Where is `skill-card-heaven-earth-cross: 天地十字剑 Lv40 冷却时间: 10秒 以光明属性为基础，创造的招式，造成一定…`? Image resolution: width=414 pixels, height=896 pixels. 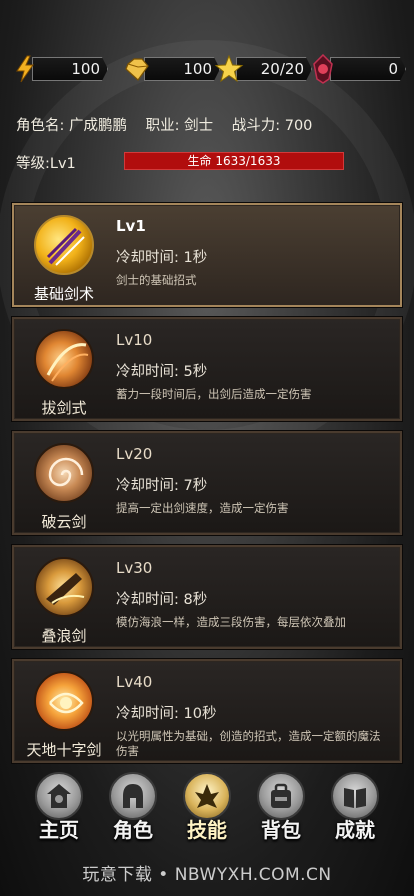
skill-card-heaven-earth-cross: 天地十字剑 Lv40 冷却时间: 10秒 以光明属性为基础，创造的招式，造成一定… is located at coordinates (207, 711).